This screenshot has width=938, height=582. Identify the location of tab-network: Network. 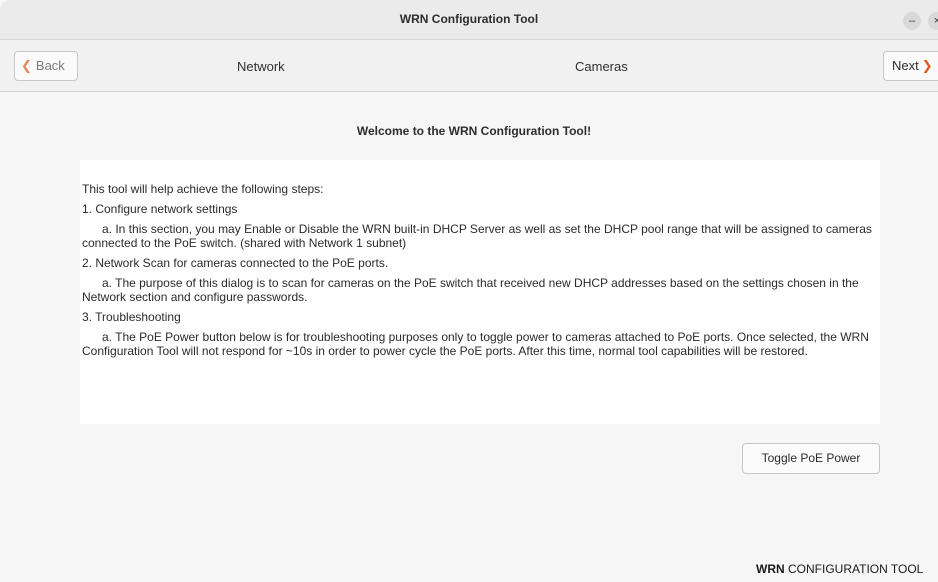
(261, 66).